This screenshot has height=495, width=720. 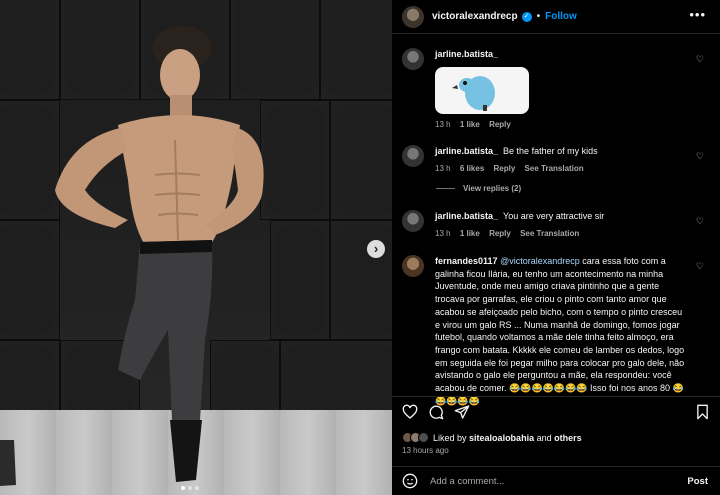 I want to click on others-link: others, so click(x=568, y=438).